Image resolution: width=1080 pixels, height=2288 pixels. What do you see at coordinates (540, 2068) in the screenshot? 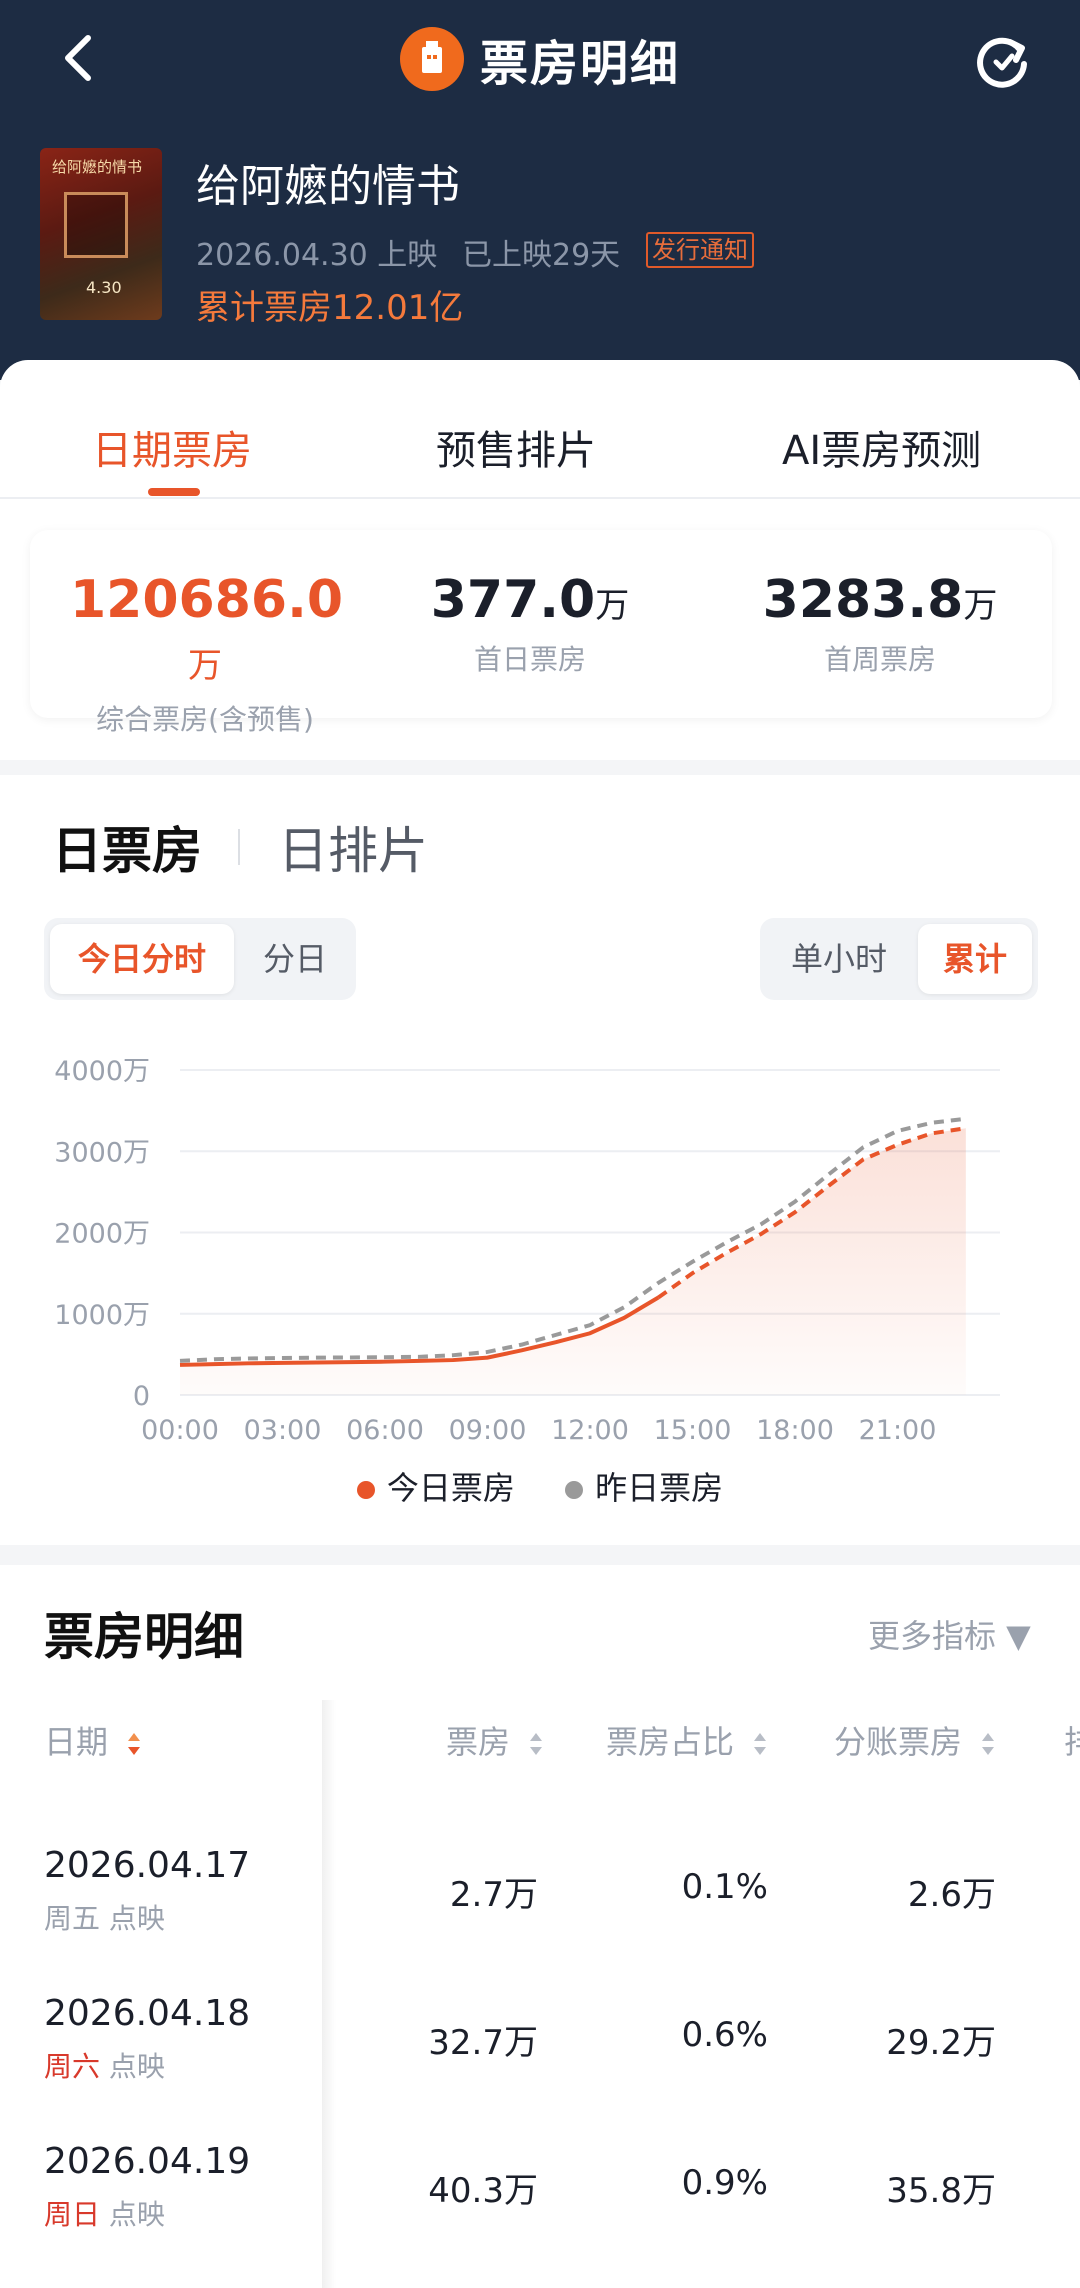
I see `table-row: 2026.04.18 周六 点映 32.7万 0.6% 29.2万` at bounding box center [540, 2068].